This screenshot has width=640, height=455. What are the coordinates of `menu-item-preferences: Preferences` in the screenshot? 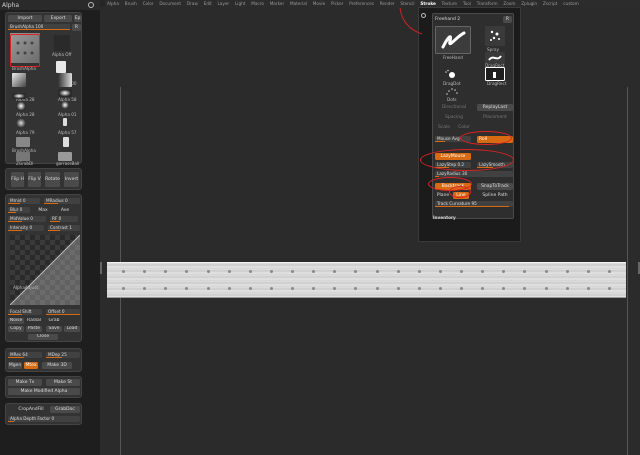 It's located at (361, 3).